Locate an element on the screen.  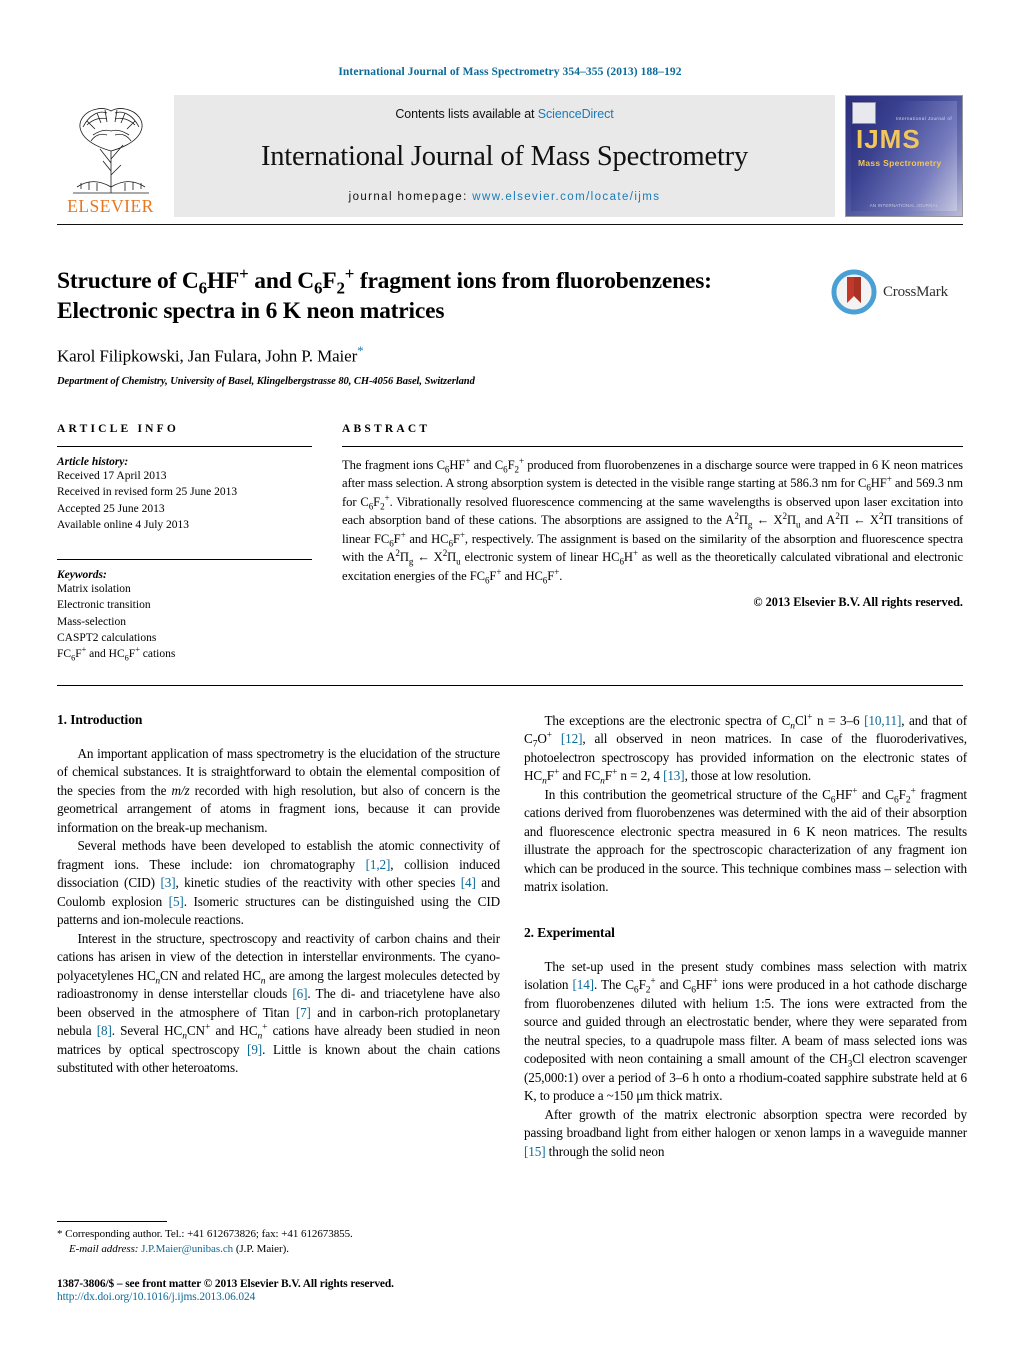
cover-bottom-text: AN INTERNATIONAL JOURNAL is located at coordinates (904, 205).